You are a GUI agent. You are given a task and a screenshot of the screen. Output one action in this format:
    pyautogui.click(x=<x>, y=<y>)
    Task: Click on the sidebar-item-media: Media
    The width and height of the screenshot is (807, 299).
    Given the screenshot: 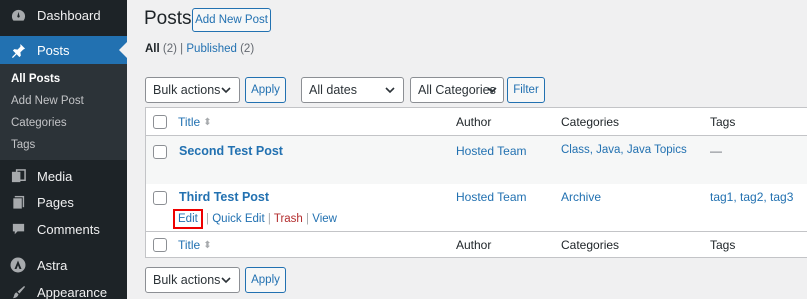 What is the action you would take?
    pyautogui.click(x=63, y=176)
    